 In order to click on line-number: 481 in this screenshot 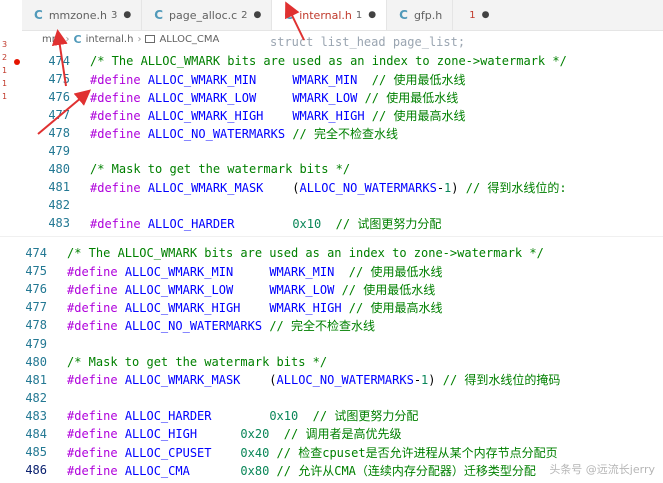, I will do `click(36, 379)`.